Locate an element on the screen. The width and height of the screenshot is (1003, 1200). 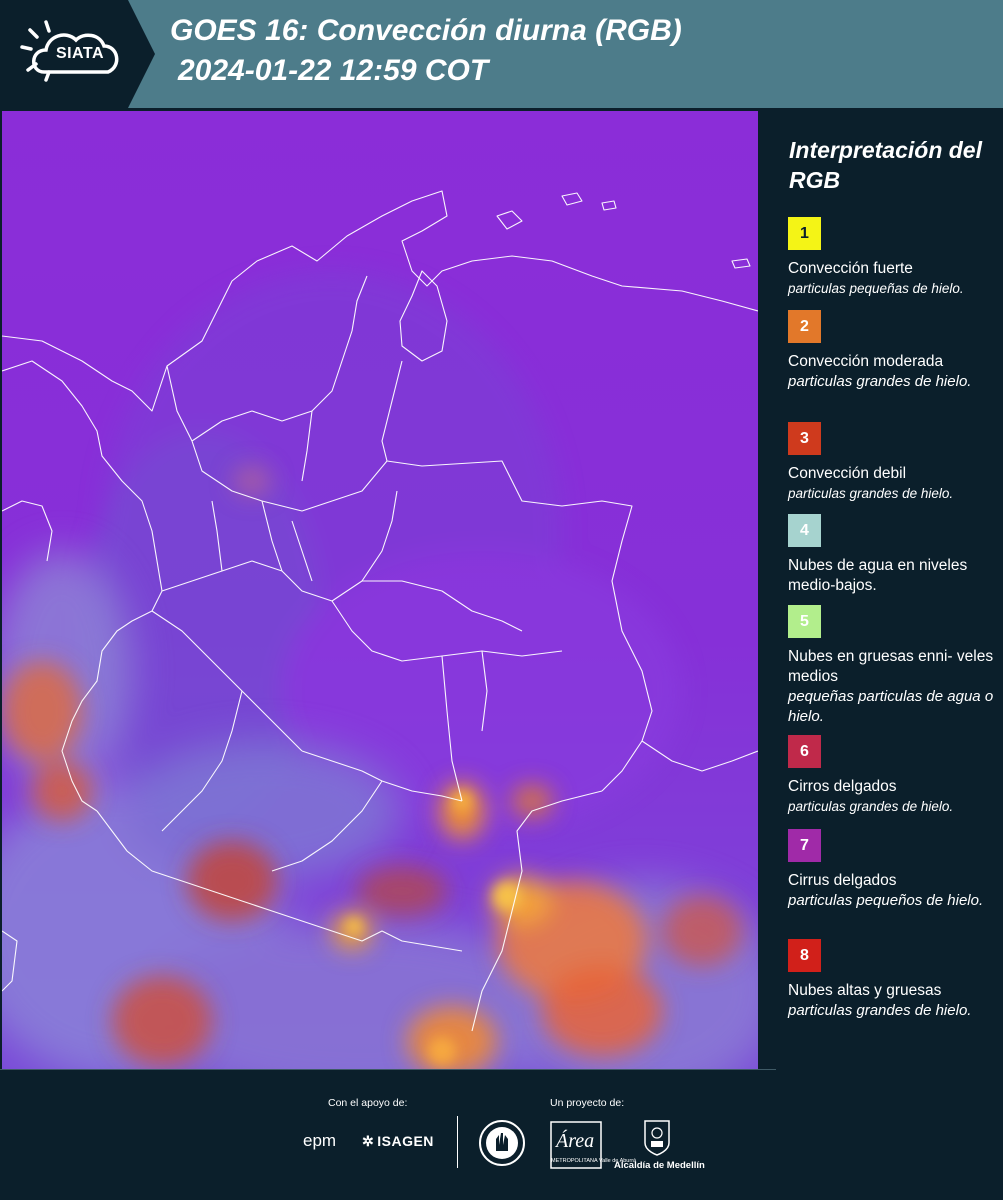
alcaldia-shield-icon is located at coordinates (657, 1138).